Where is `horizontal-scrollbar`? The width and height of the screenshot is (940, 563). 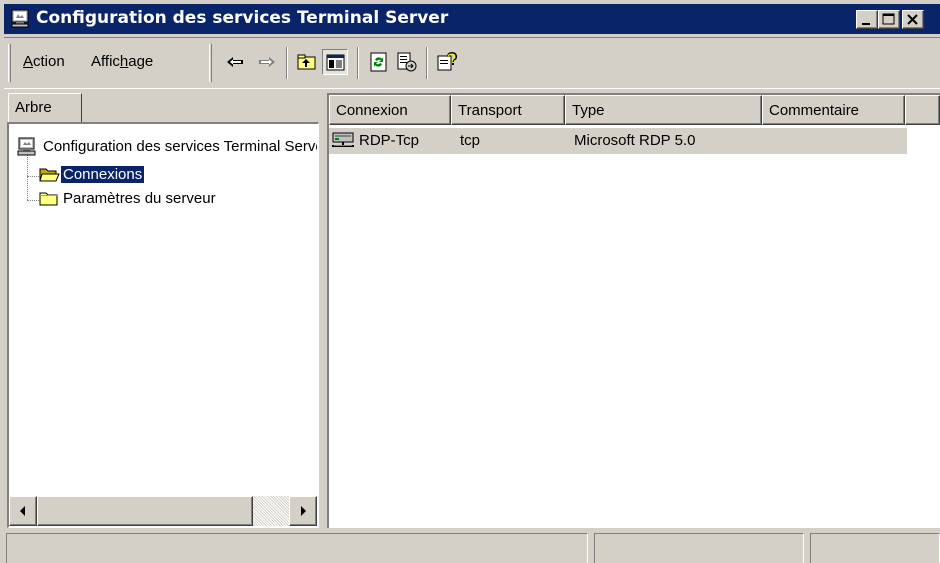 horizontal-scrollbar is located at coordinates (163, 511).